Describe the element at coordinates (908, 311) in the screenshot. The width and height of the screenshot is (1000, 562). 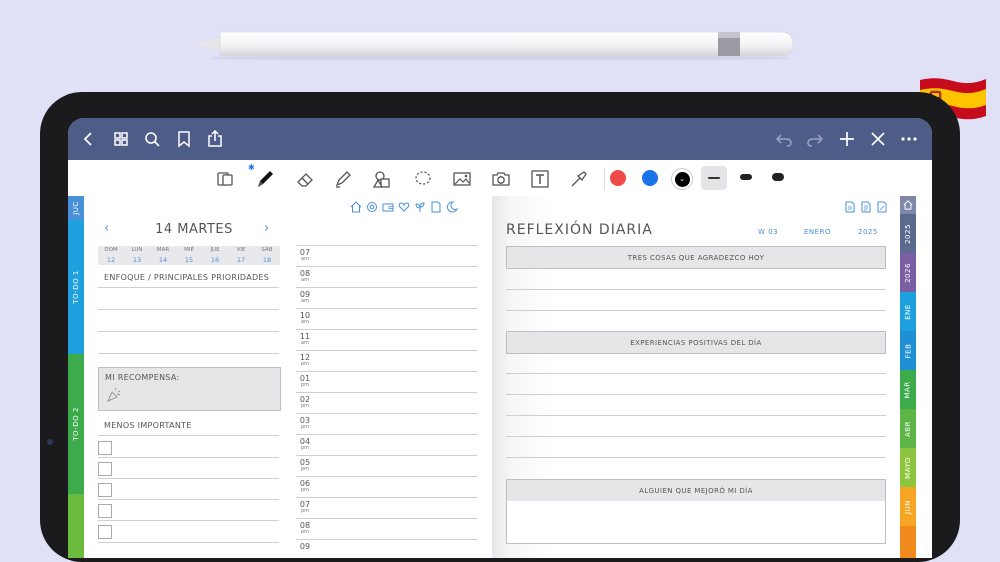
I see `month-tab: ENE` at that location.